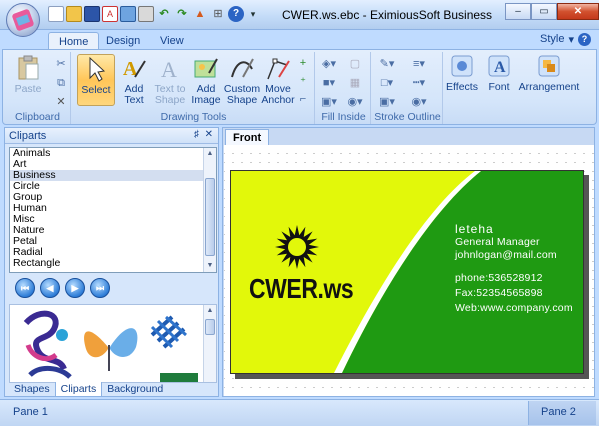 The width and height of the screenshot is (599, 426). What do you see at coordinates (387, 101) in the screenshot?
I see `stroke-image-icon: ▣▾` at bounding box center [387, 101].